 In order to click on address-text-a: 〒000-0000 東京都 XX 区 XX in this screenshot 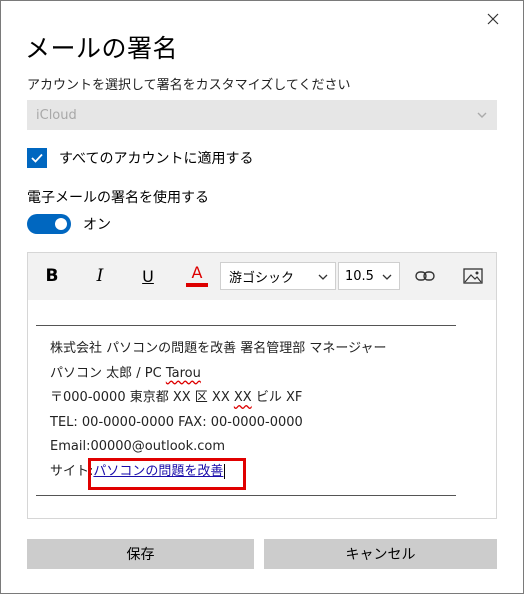, I will do `click(142, 397)`.